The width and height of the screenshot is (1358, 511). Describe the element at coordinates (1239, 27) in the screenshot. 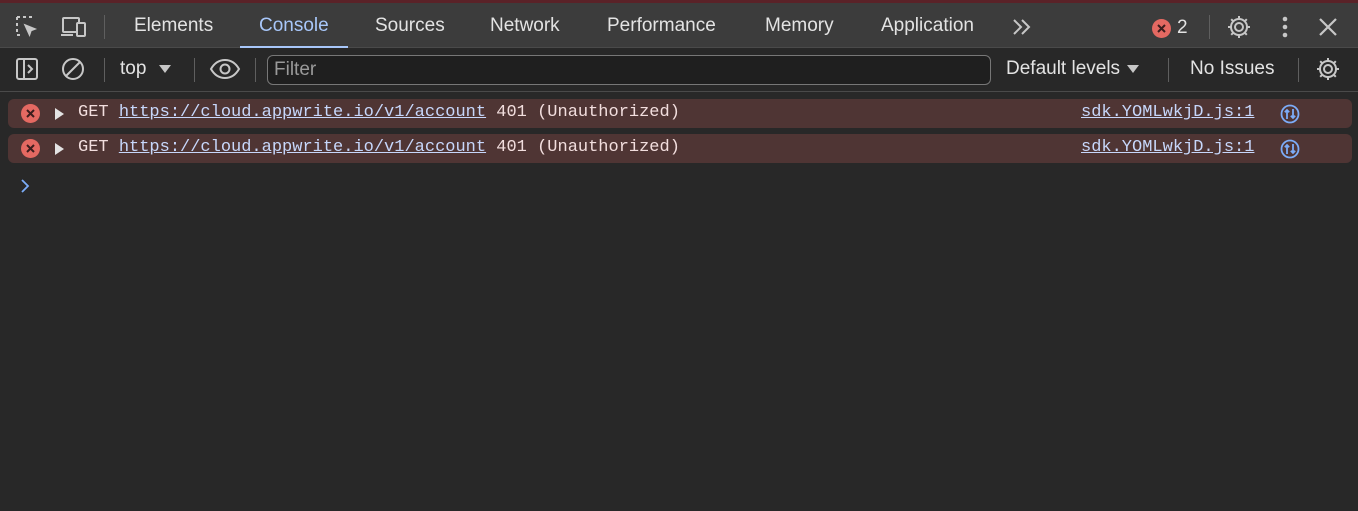

I see `settings-gear-icon` at that location.